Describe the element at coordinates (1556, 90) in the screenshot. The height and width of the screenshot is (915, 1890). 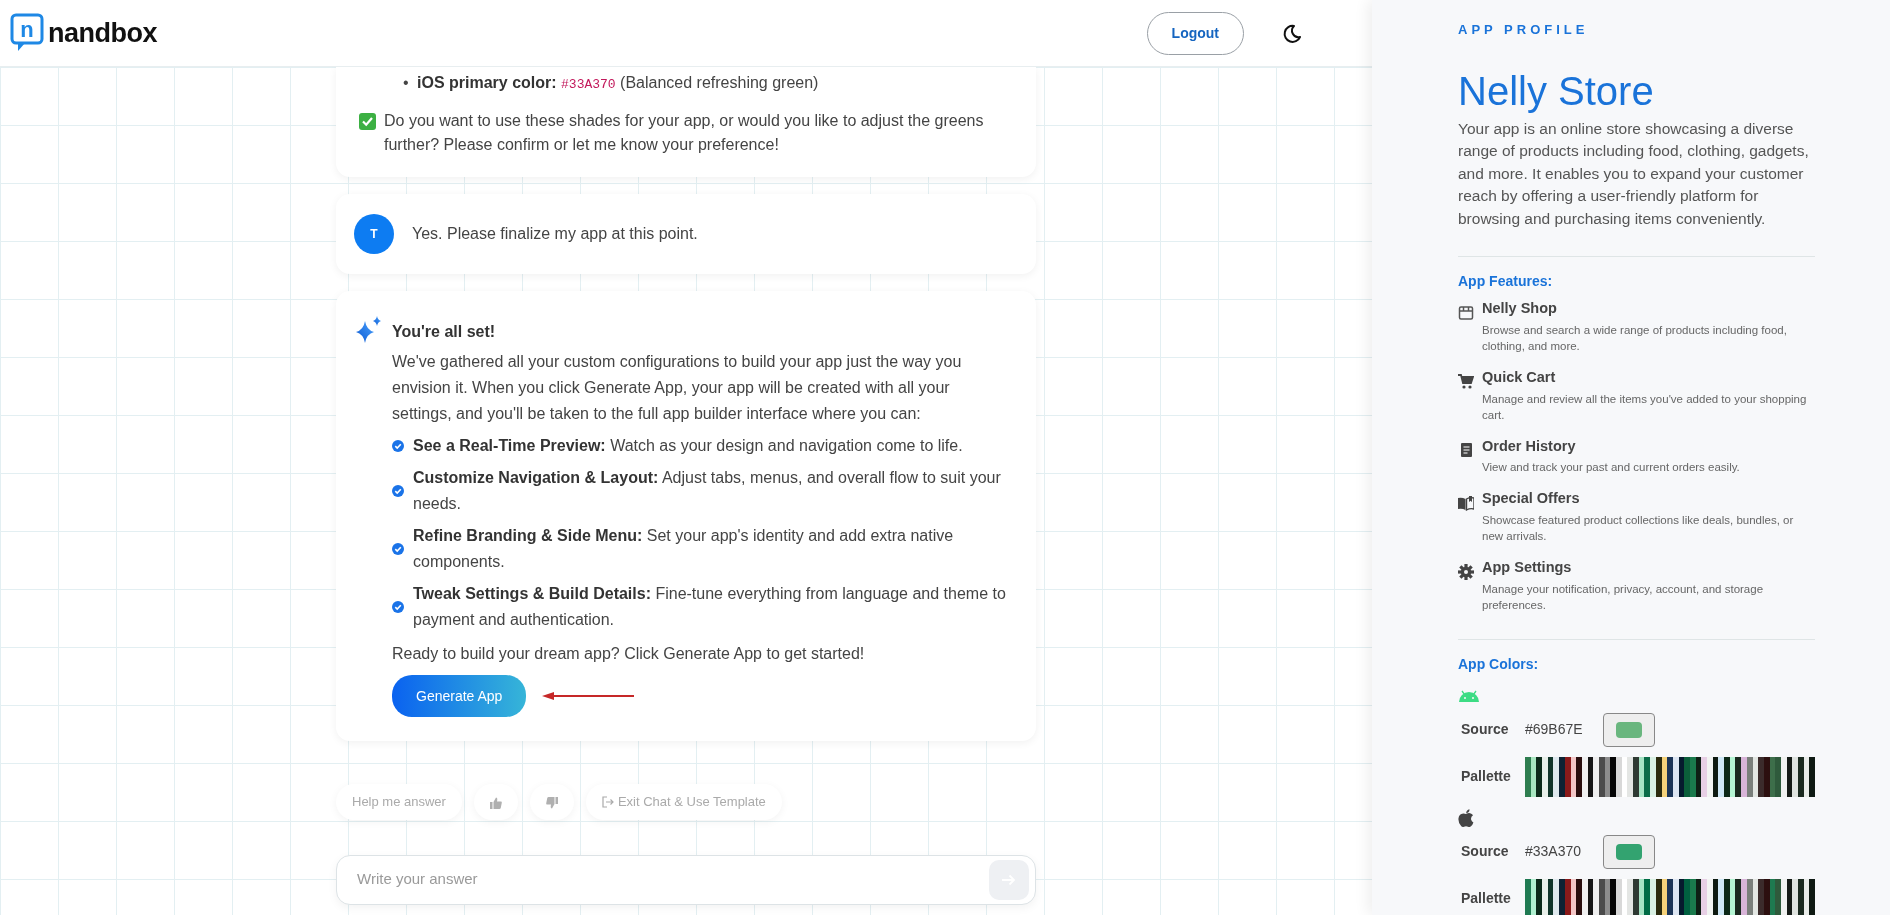
I see `app-name: Nelly Store` at that location.